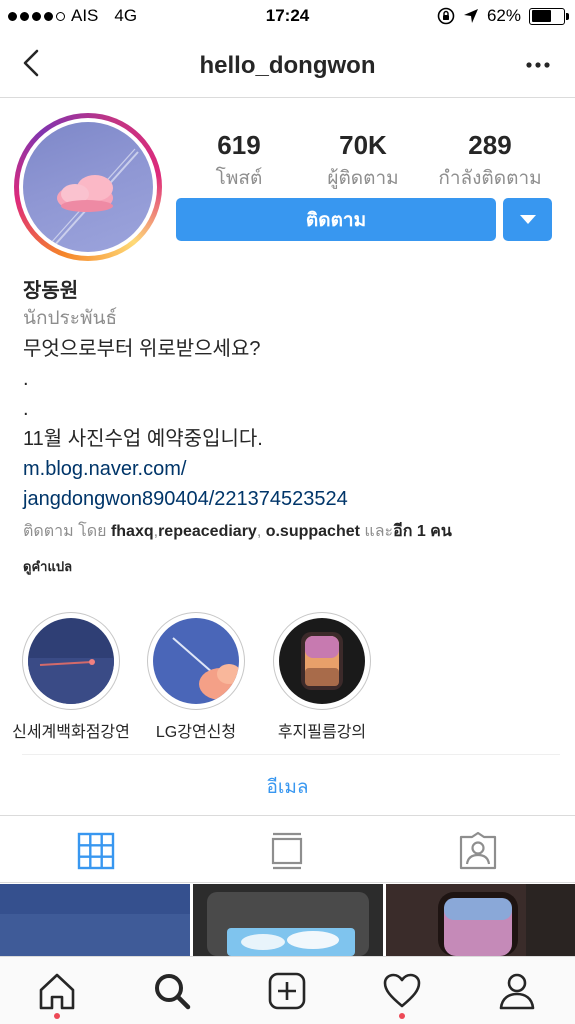 The height and width of the screenshot is (1024, 575). Describe the element at coordinates (313, 531) in the screenshot. I see `mutual-user: o.suppachet` at that location.